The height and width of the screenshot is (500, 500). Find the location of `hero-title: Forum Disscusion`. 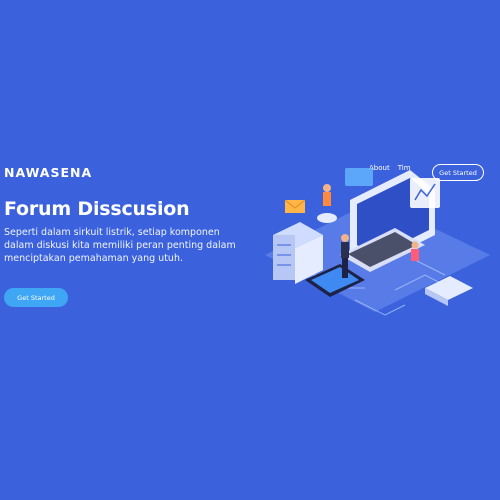

hero-title: Forum Disscusion is located at coordinates (97, 209).